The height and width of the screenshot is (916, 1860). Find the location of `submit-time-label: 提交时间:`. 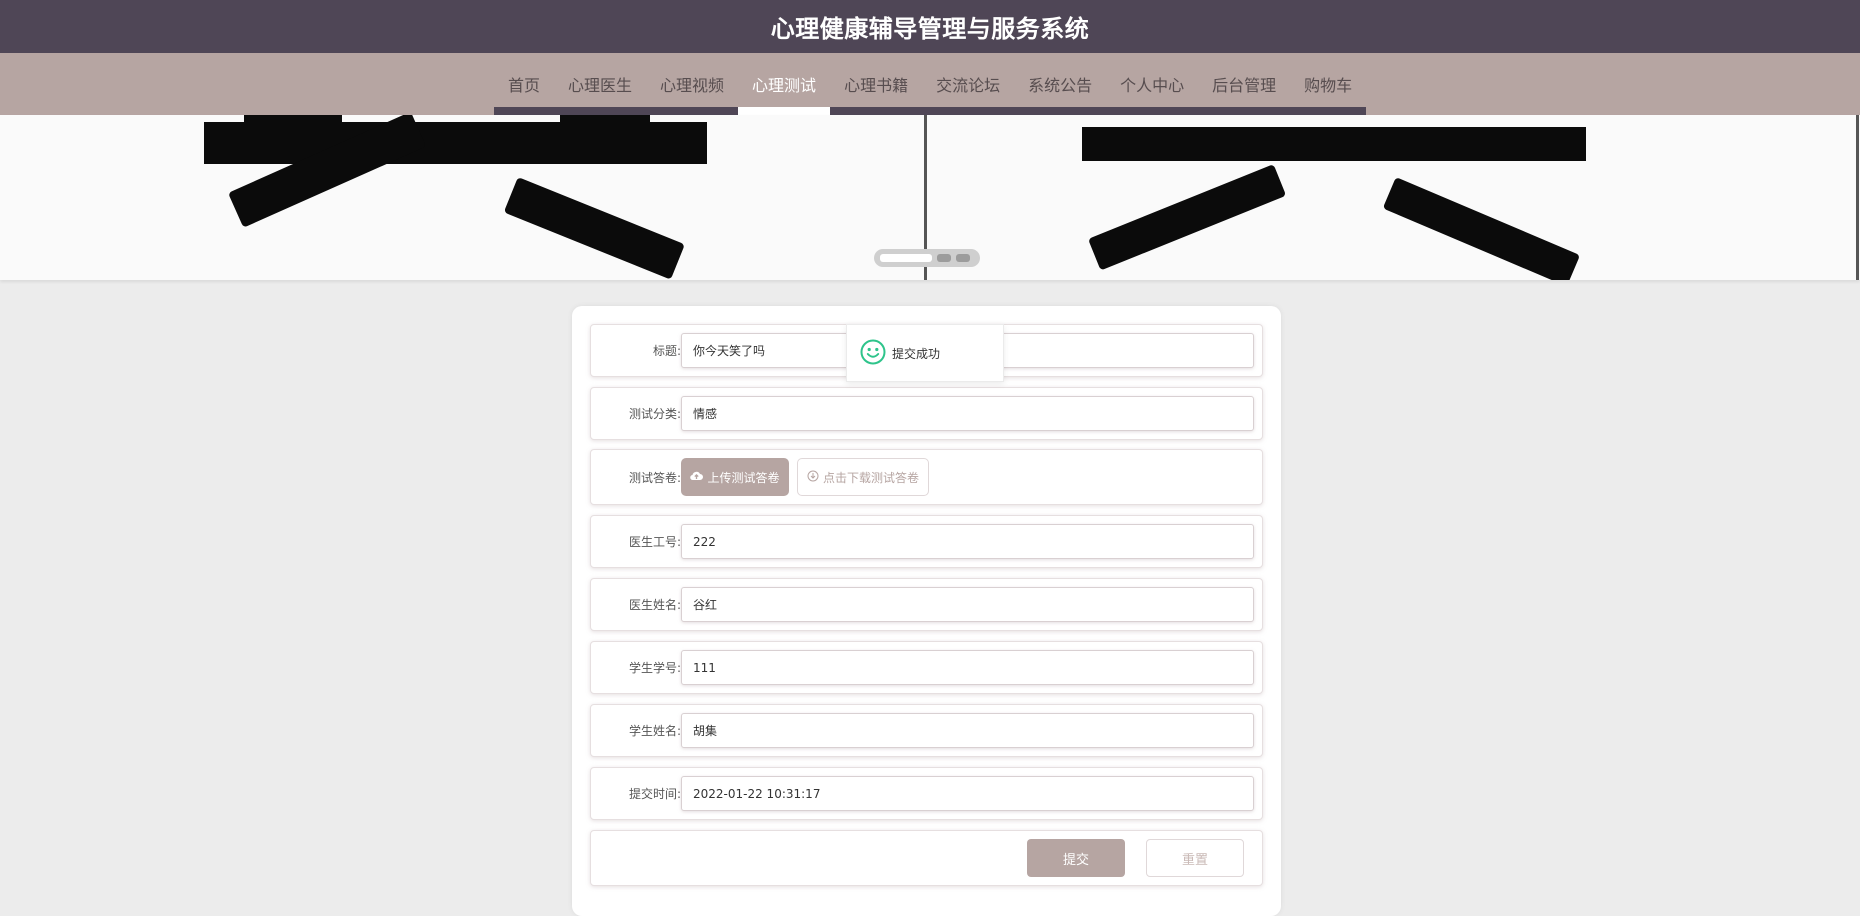

submit-time-label: 提交时间: is located at coordinates (654, 794).